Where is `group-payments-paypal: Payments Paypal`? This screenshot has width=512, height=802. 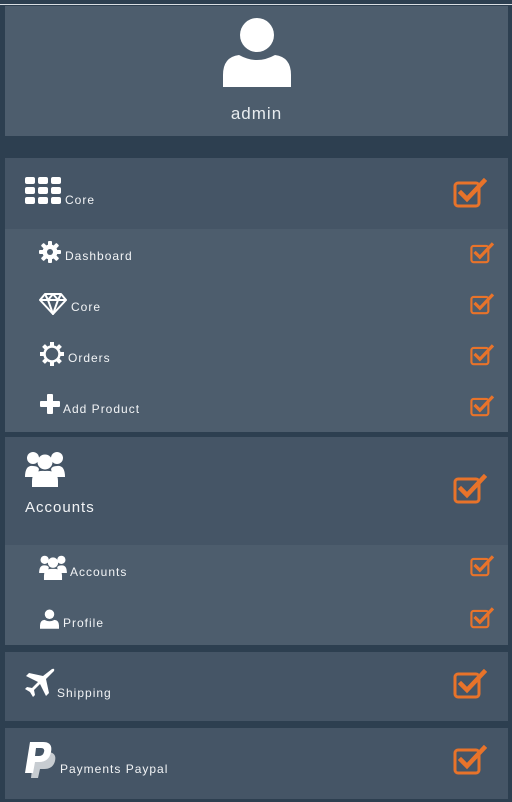 group-payments-paypal: Payments Paypal is located at coordinates (256, 763).